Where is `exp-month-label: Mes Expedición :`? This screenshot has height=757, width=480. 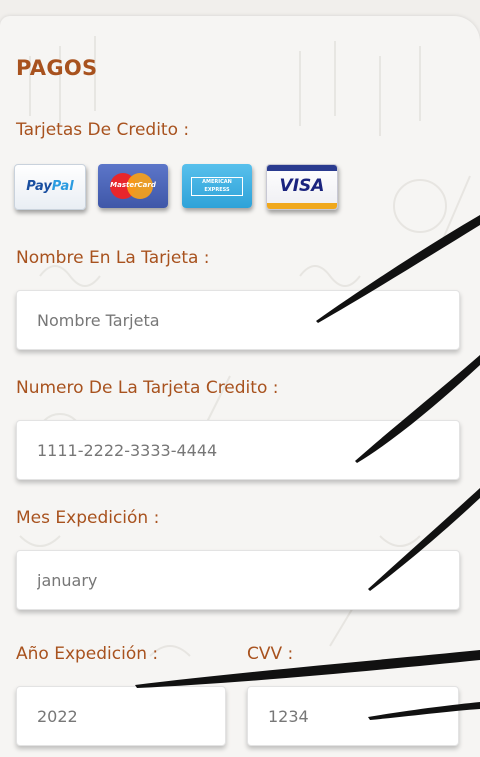 exp-month-label: Mes Expedición : is located at coordinates (88, 518).